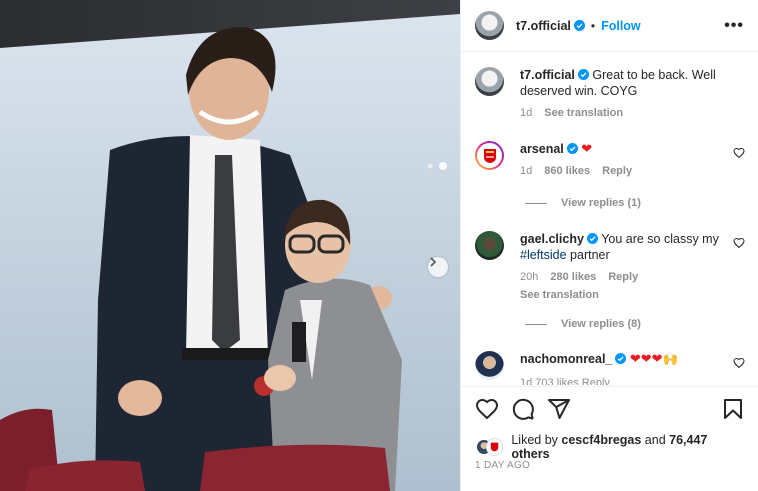 The image size is (758, 491). Describe the element at coordinates (433, 262) in the screenshot. I see `chevron-right-icon` at that location.